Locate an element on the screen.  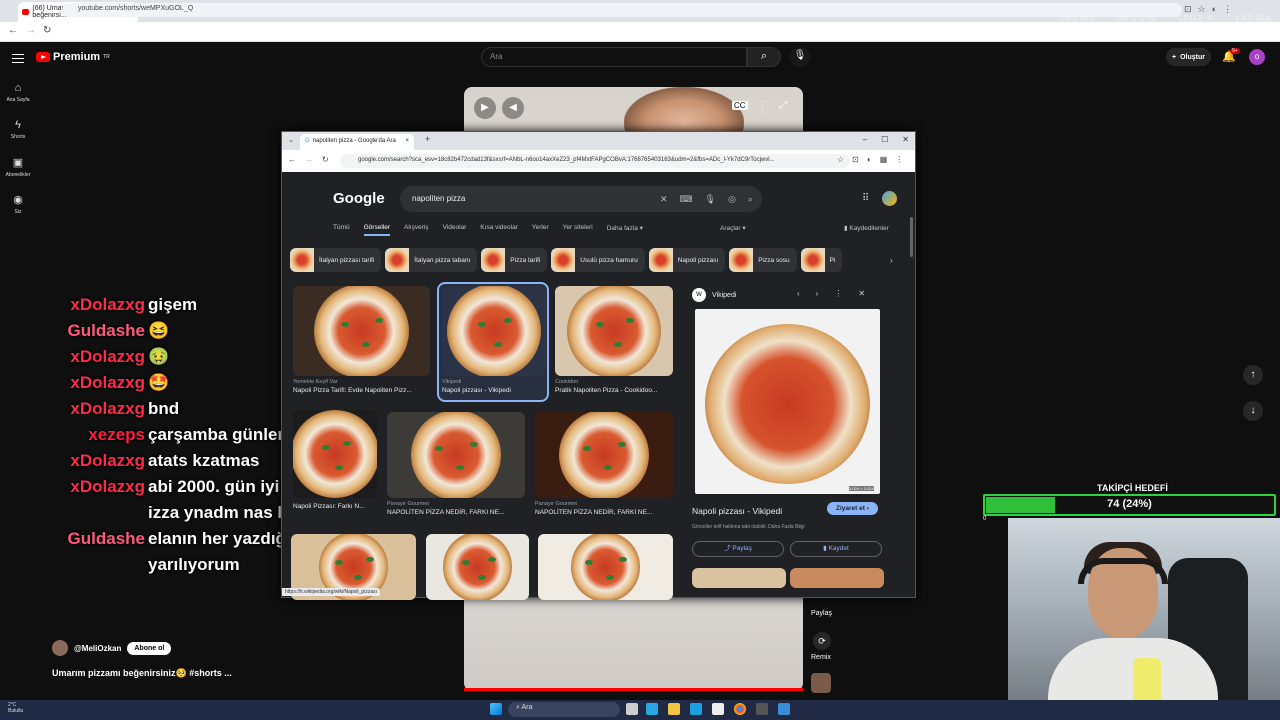
fullscreen-icon: ⤢ is located at coordinates (783, 105).